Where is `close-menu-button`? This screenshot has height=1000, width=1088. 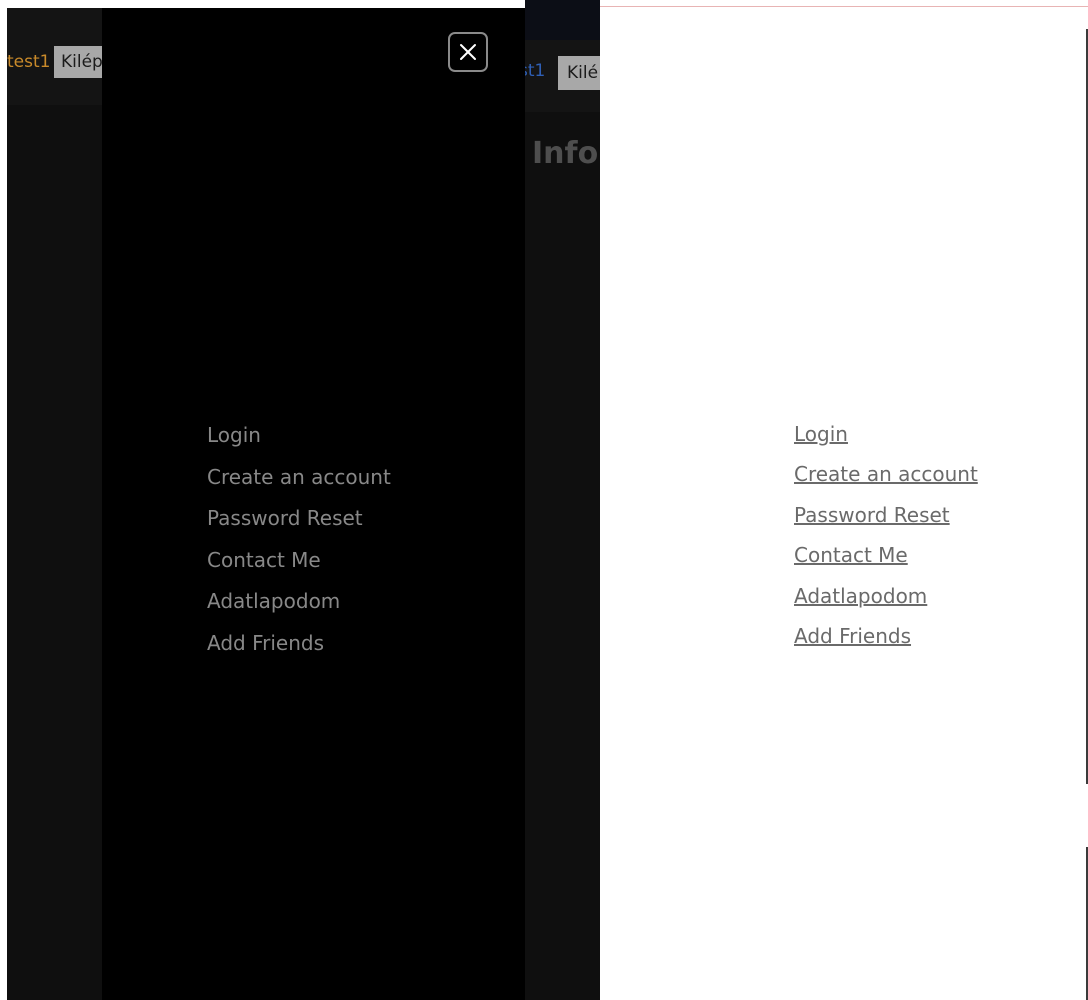
close-menu-button is located at coordinates (468, 52).